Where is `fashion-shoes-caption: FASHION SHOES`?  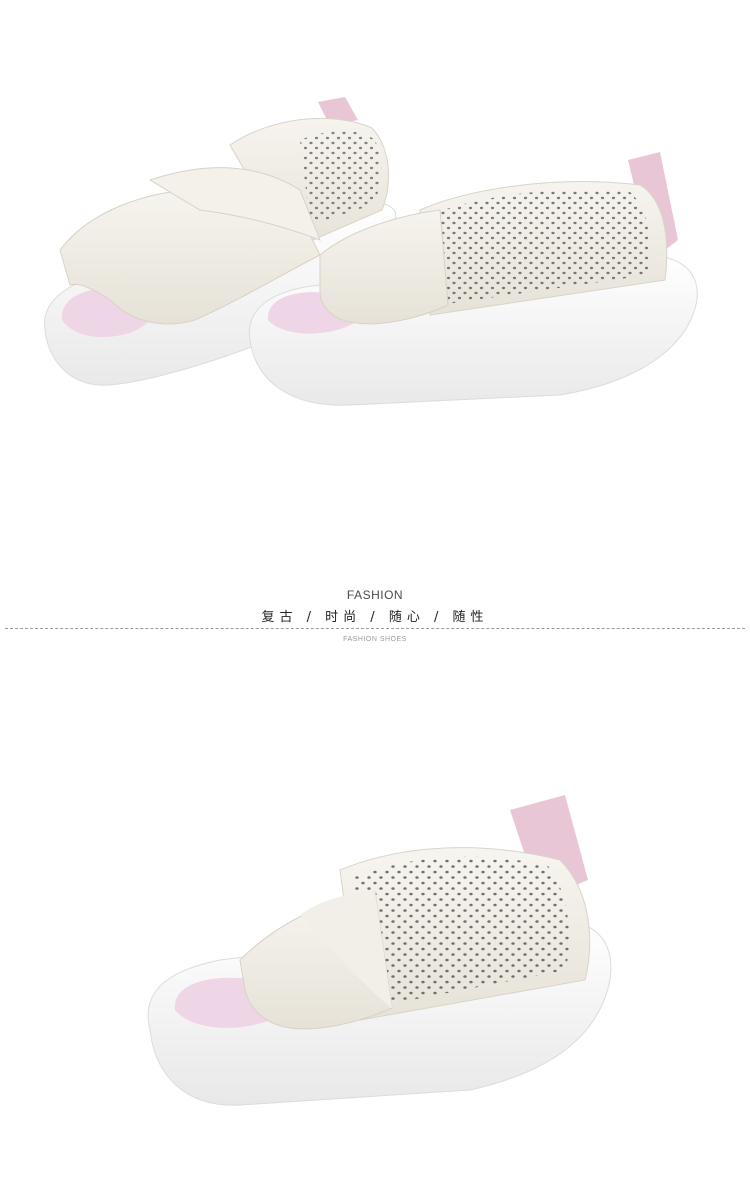 fashion-shoes-caption: FASHION SHOES is located at coordinates (375, 639).